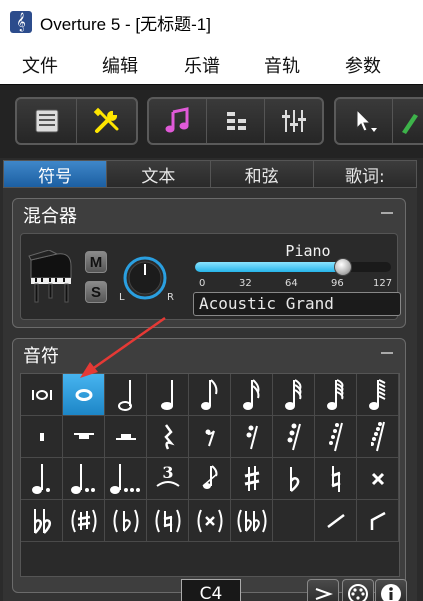  What do you see at coordinates (262, 174) in the screenshot?
I see `tab-chords: 和弦` at bounding box center [262, 174].